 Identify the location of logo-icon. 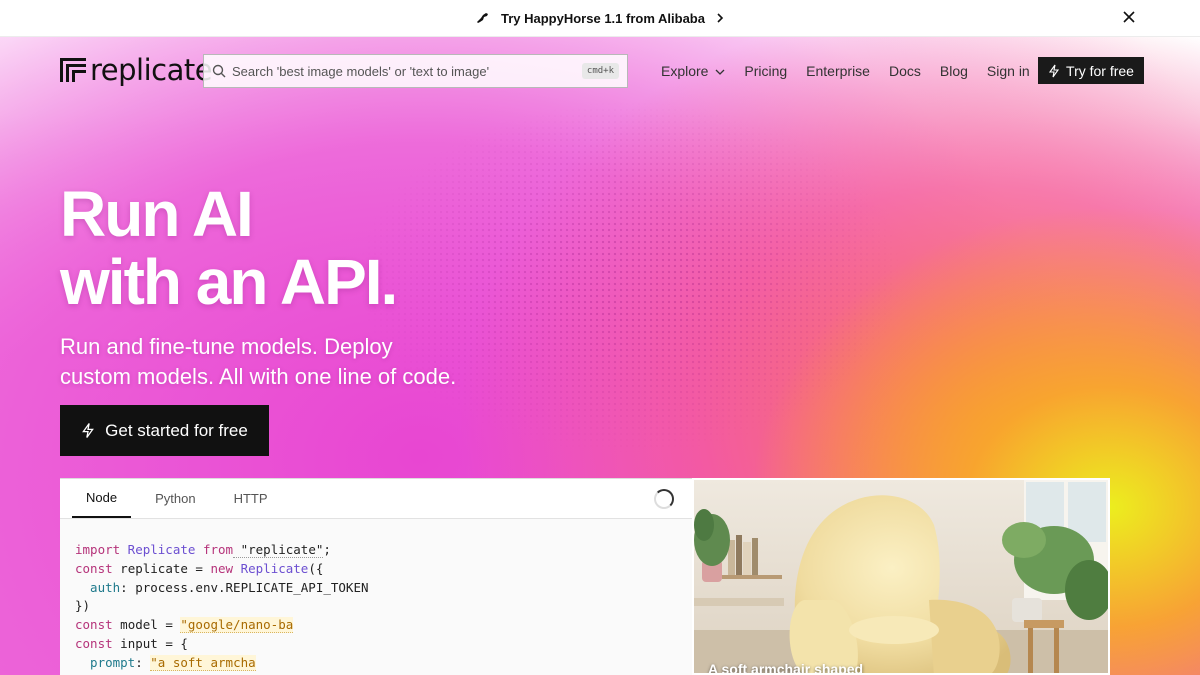
(73, 70).